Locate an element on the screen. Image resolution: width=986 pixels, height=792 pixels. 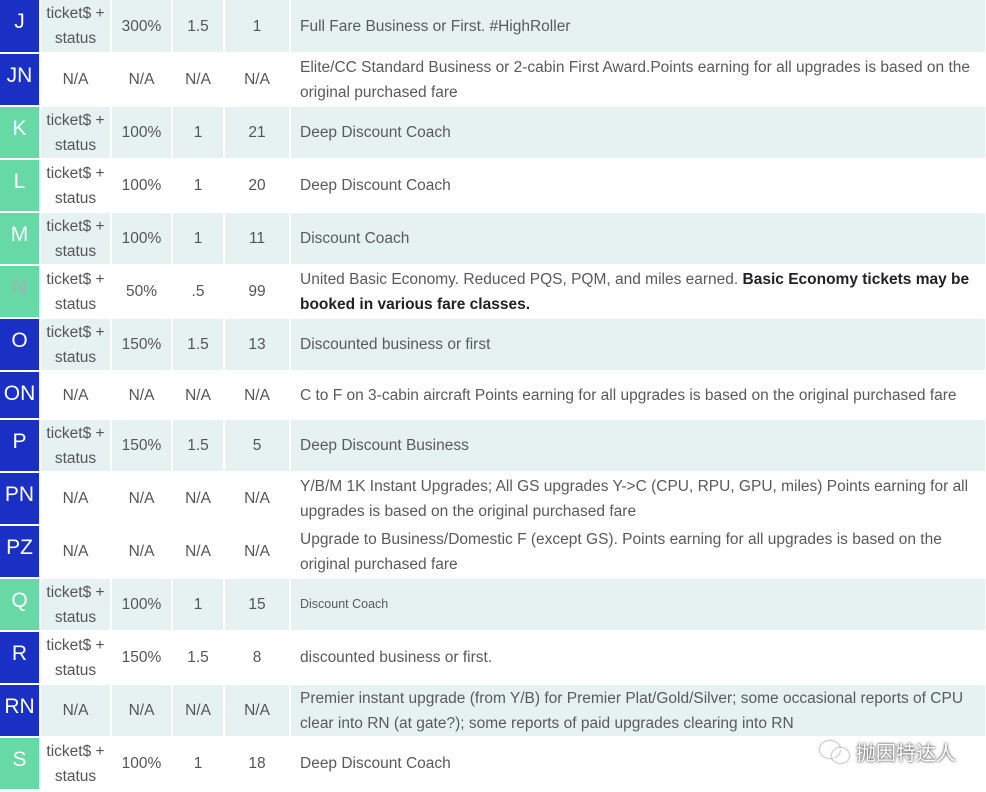
fare-code-cell: O is located at coordinates (20, 345).